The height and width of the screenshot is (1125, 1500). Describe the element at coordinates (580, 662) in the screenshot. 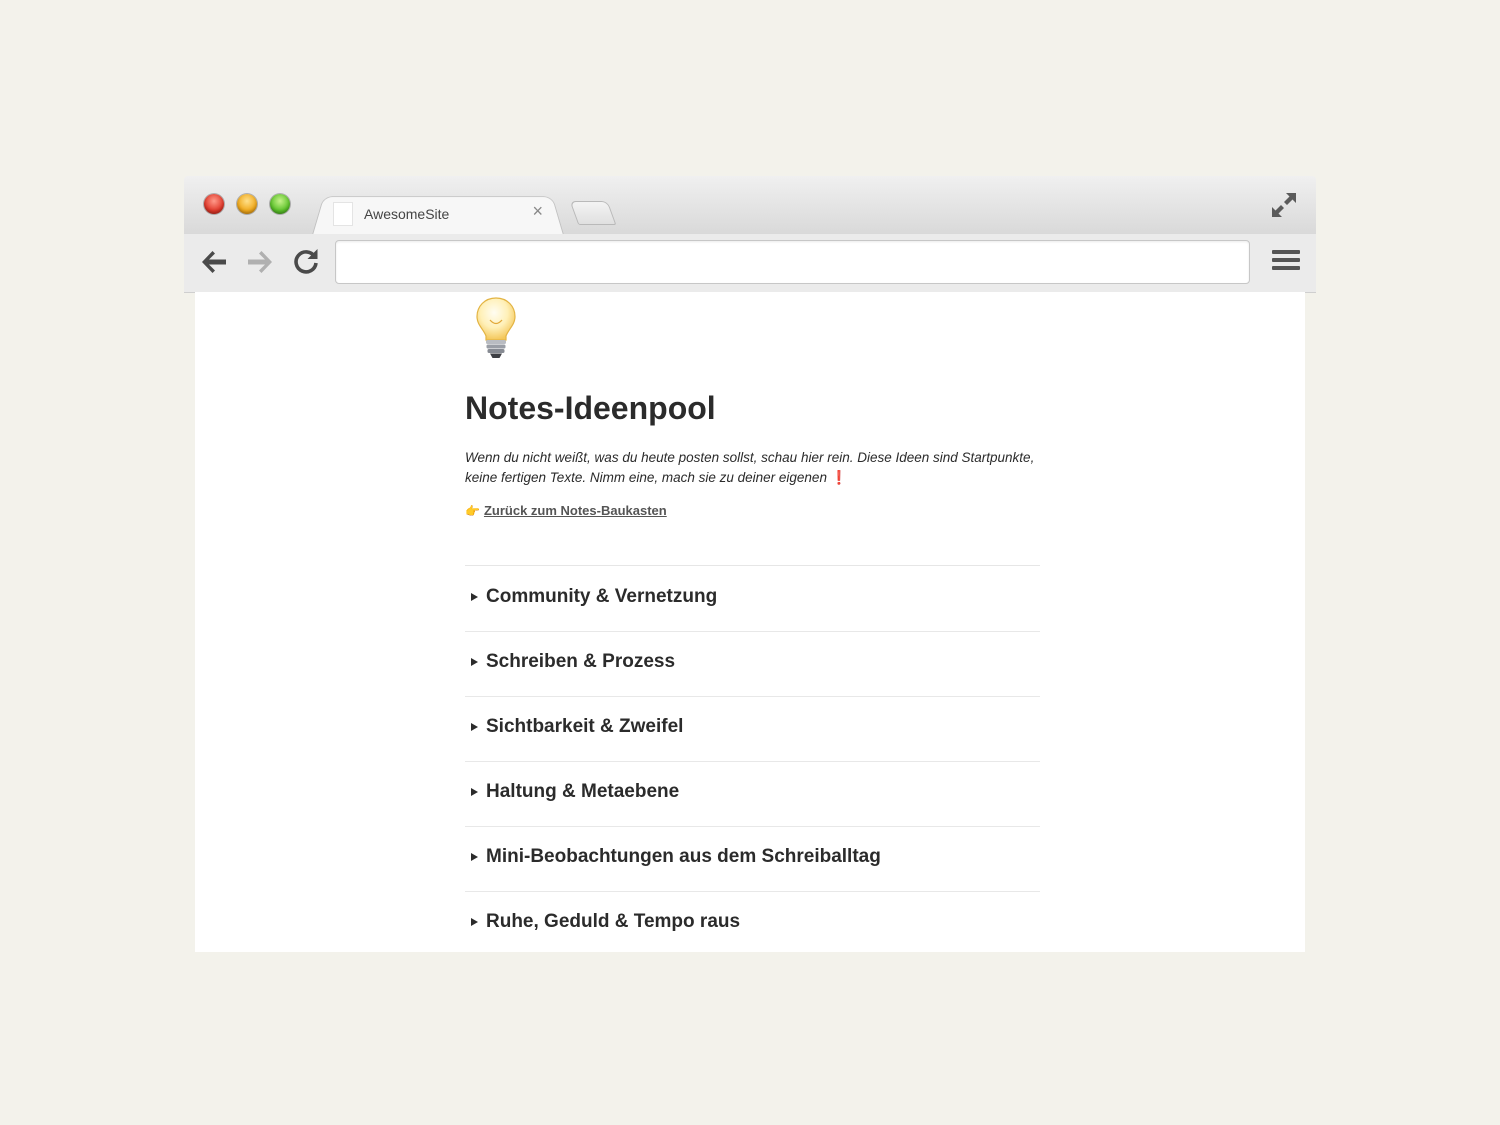

I see `toggle-label: Schreiben & Prozess` at that location.